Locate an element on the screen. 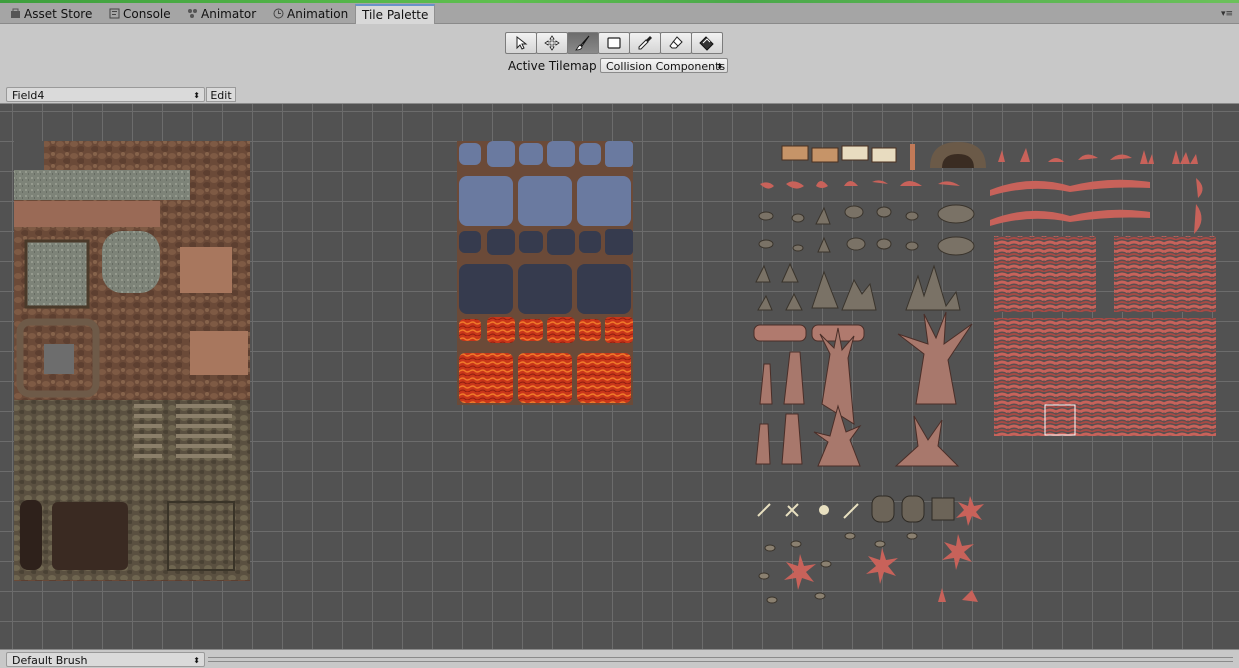  erase-tool-button is located at coordinates (676, 43).